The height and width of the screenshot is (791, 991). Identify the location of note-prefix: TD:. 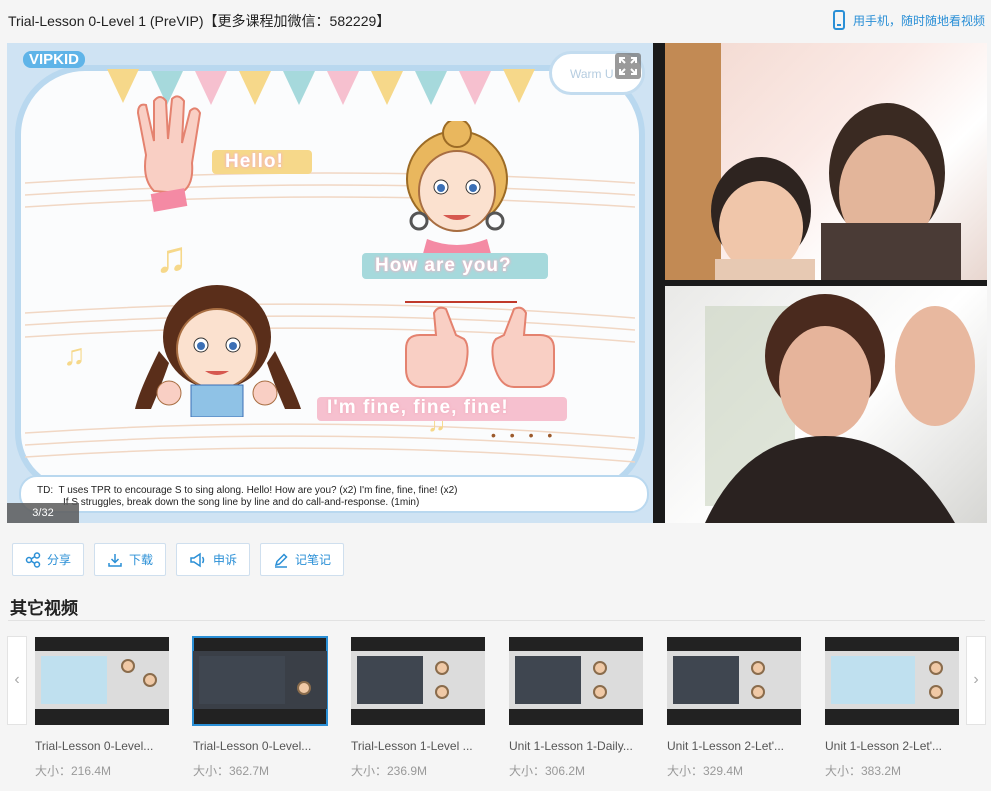
(45, 490).